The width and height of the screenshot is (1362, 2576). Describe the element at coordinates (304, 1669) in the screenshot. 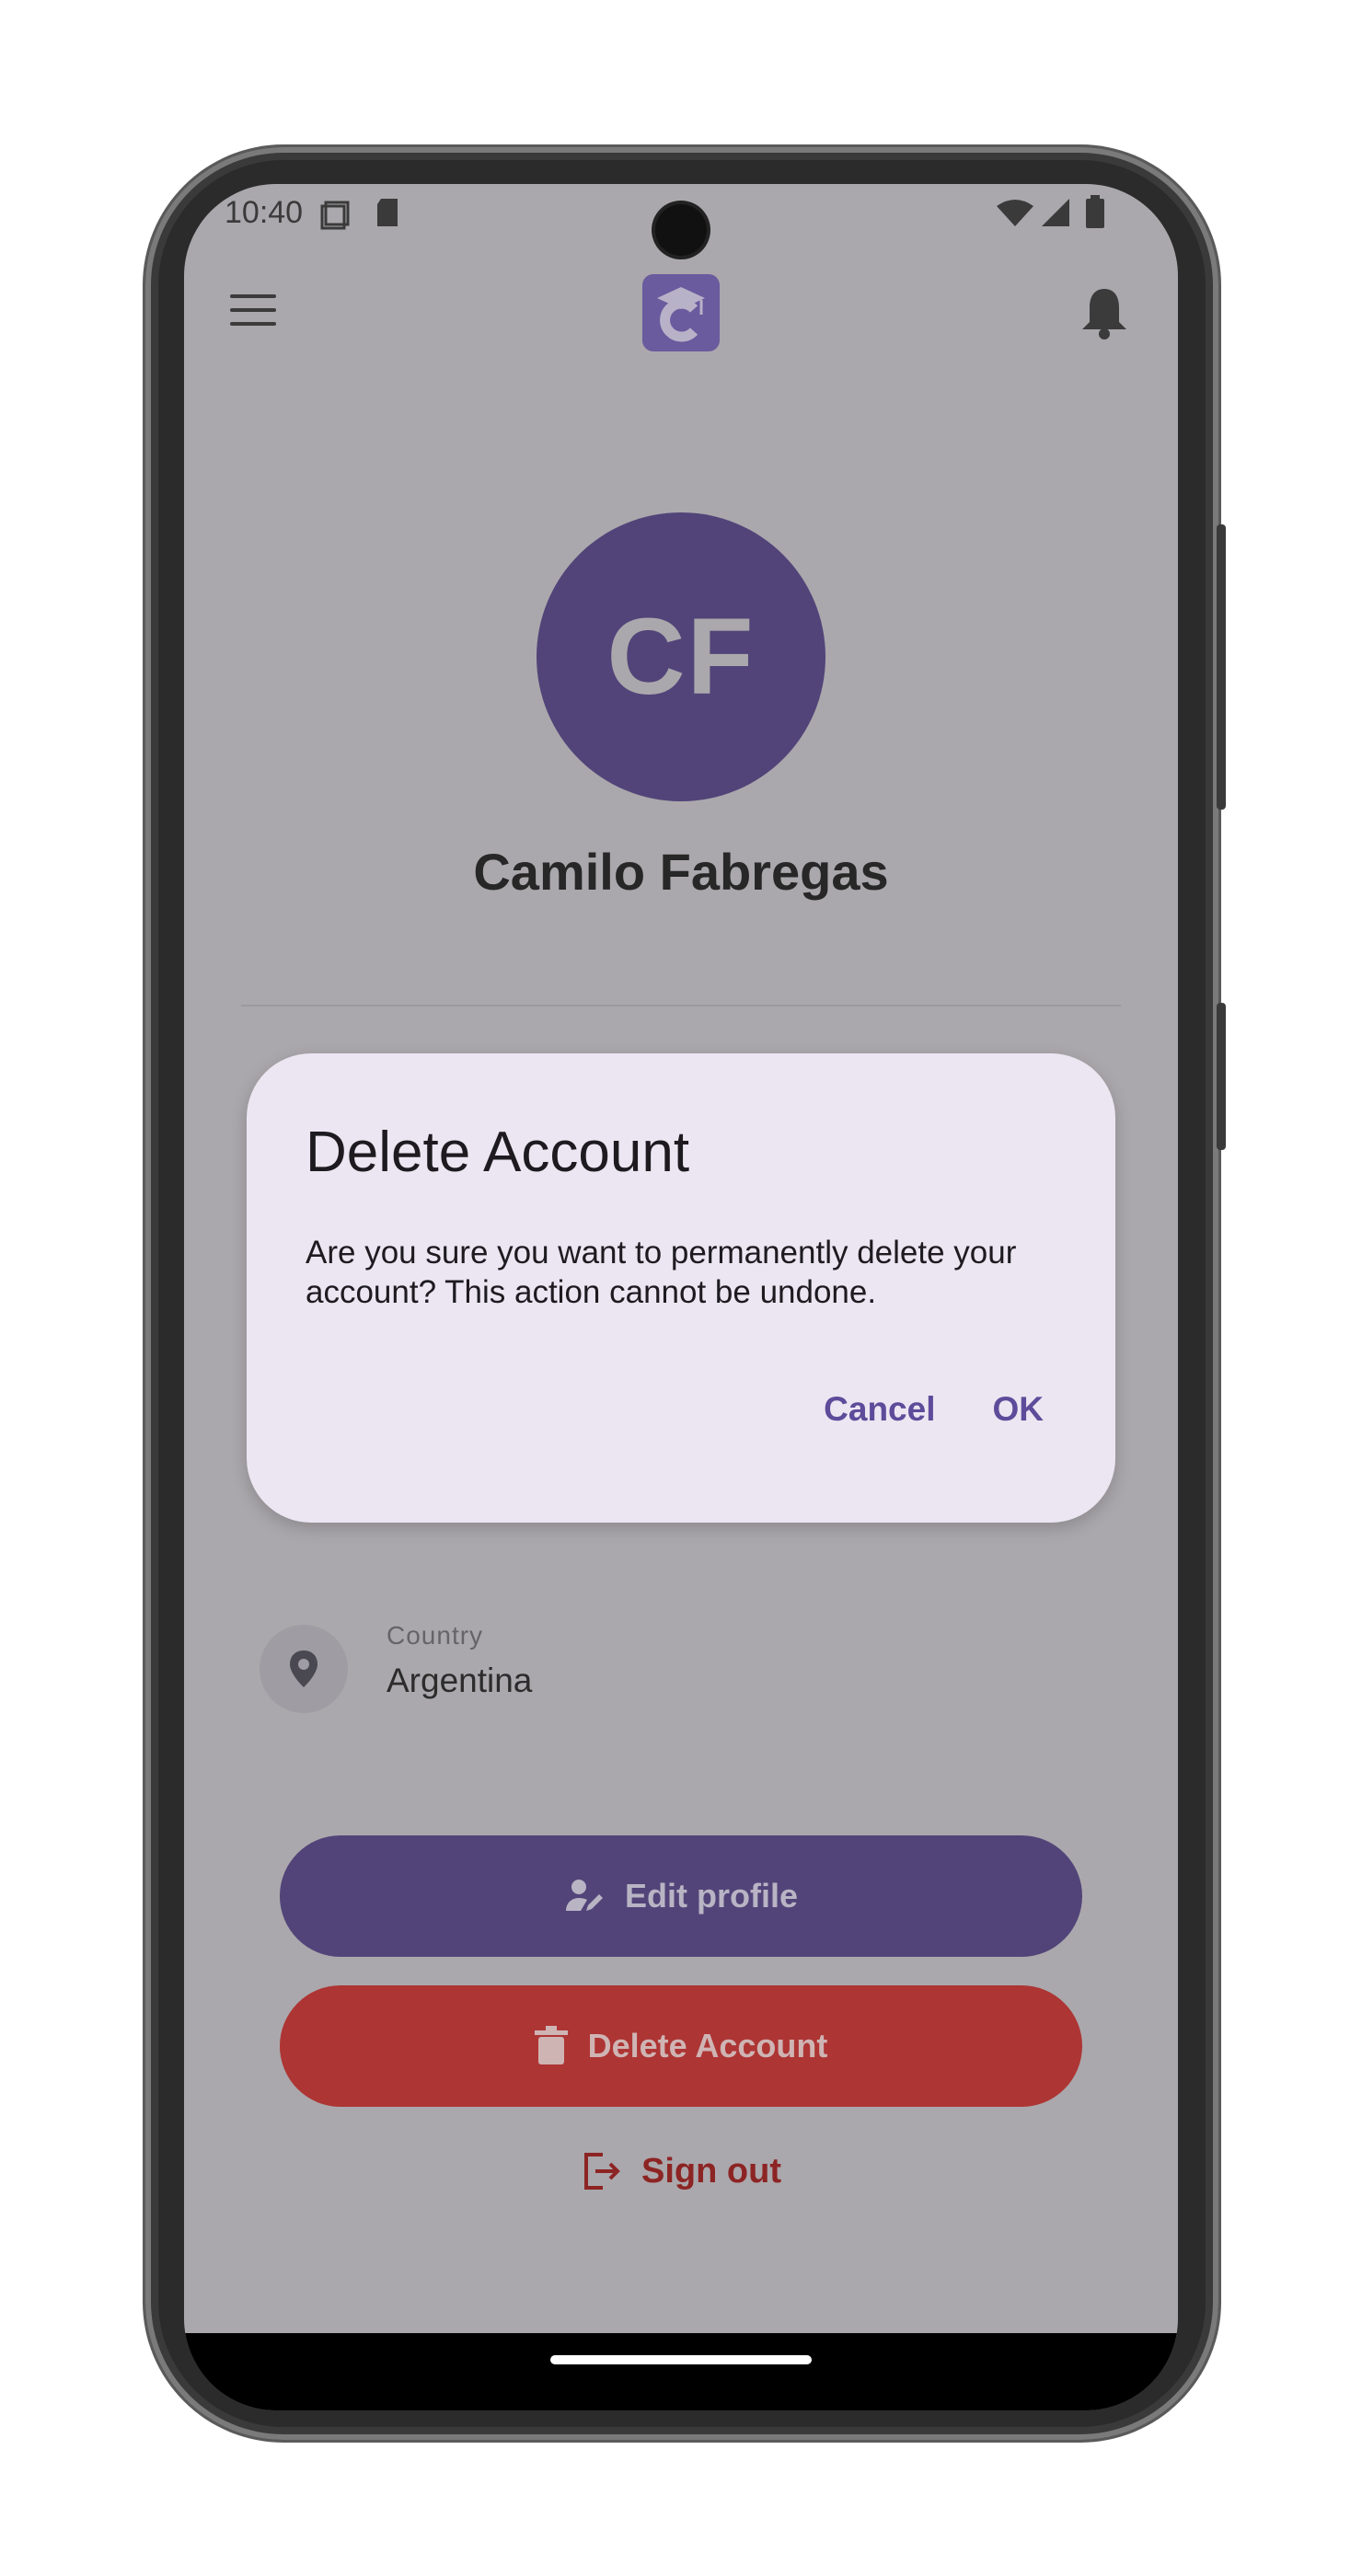

I see `location-pin-icon` at that location.